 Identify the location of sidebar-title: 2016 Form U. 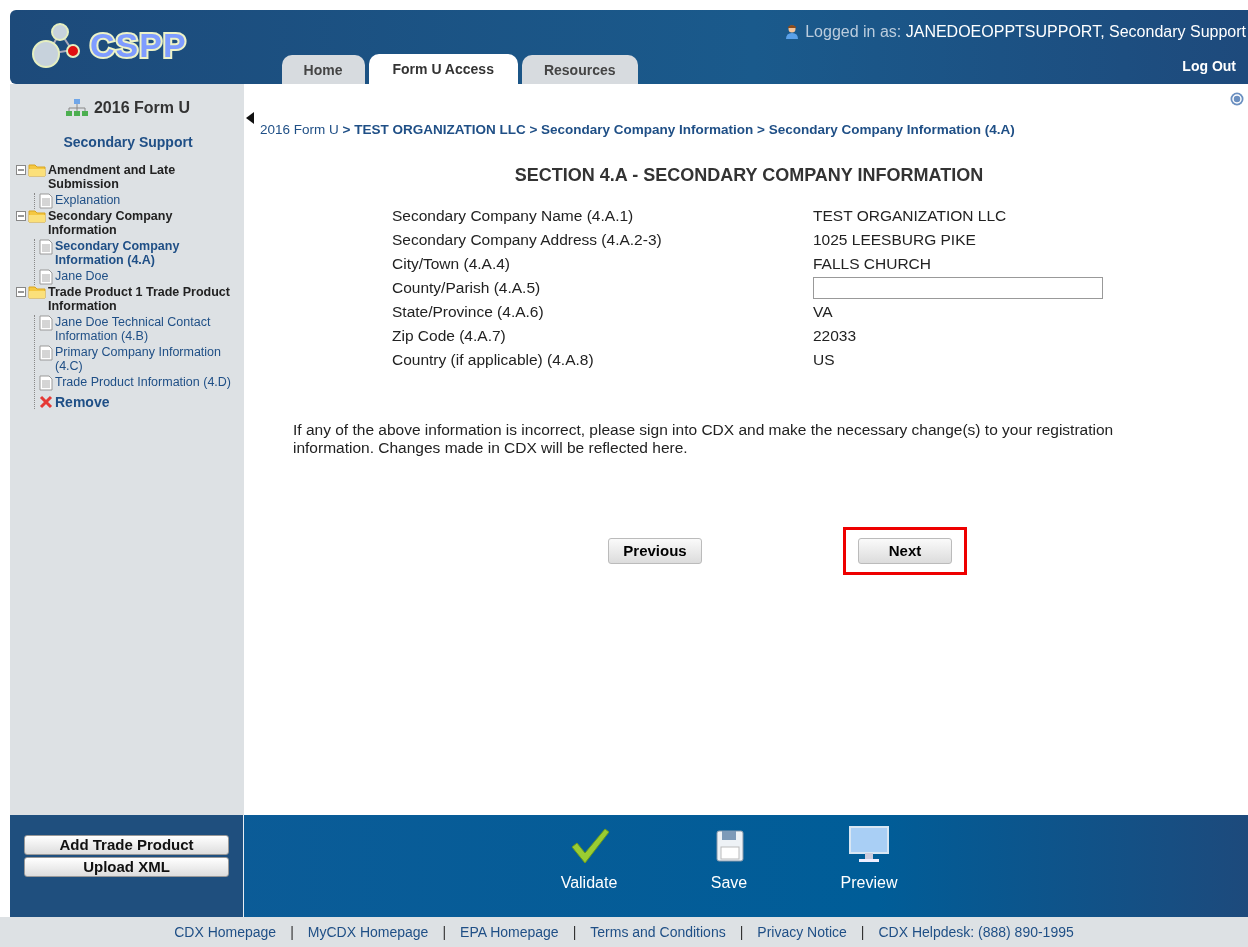
(141, 108).